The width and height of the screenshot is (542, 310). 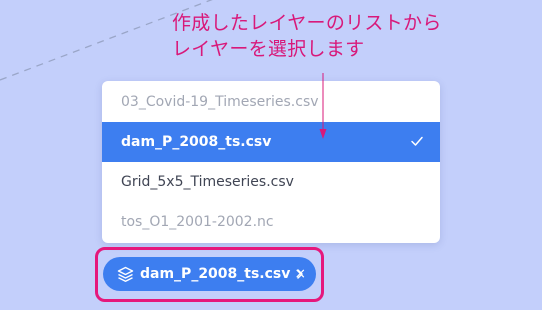 I want to click on annotation-callout: 作成したレイヤーのリストから レイヤーを選択します, so click(x=332, y=36).